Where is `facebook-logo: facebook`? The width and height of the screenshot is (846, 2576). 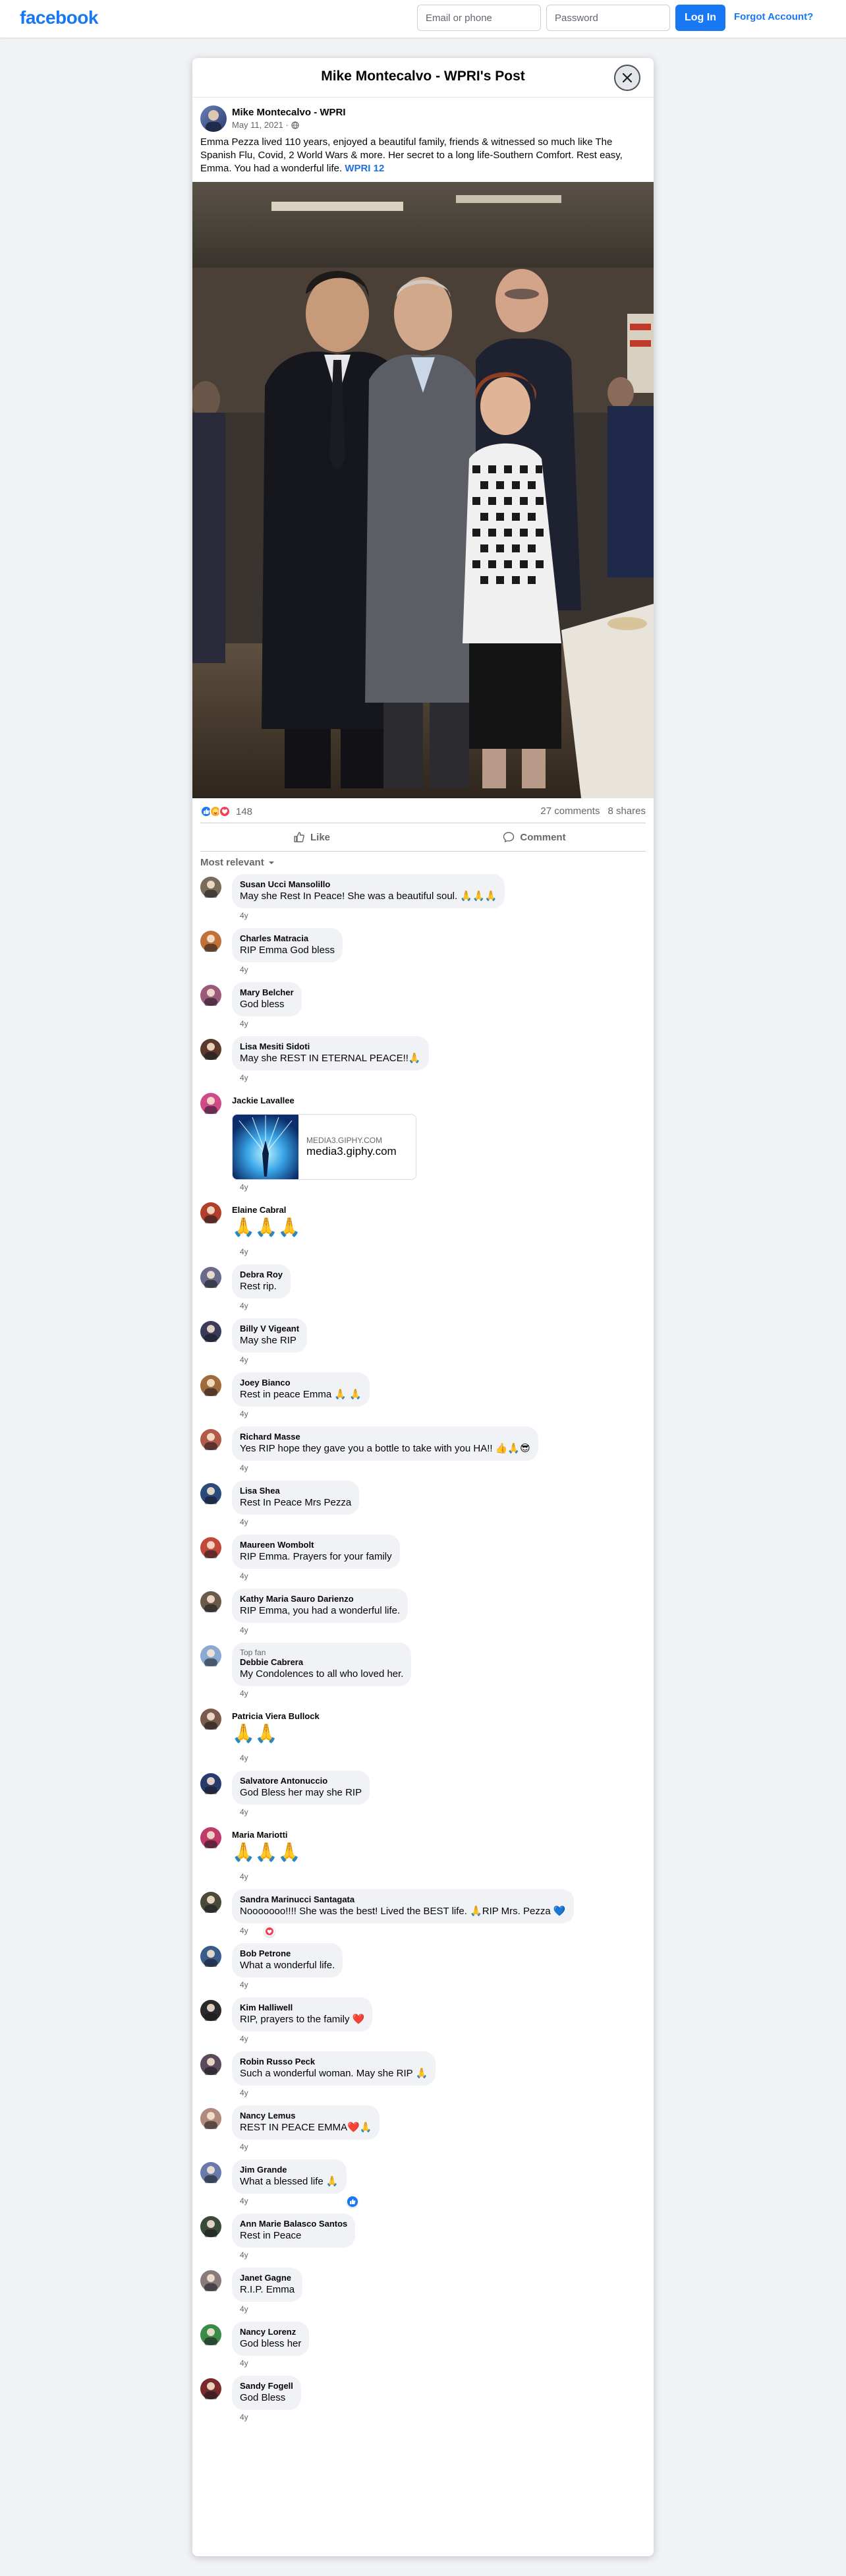 facebook-logo: facebook is located at coordinates (59, 18).